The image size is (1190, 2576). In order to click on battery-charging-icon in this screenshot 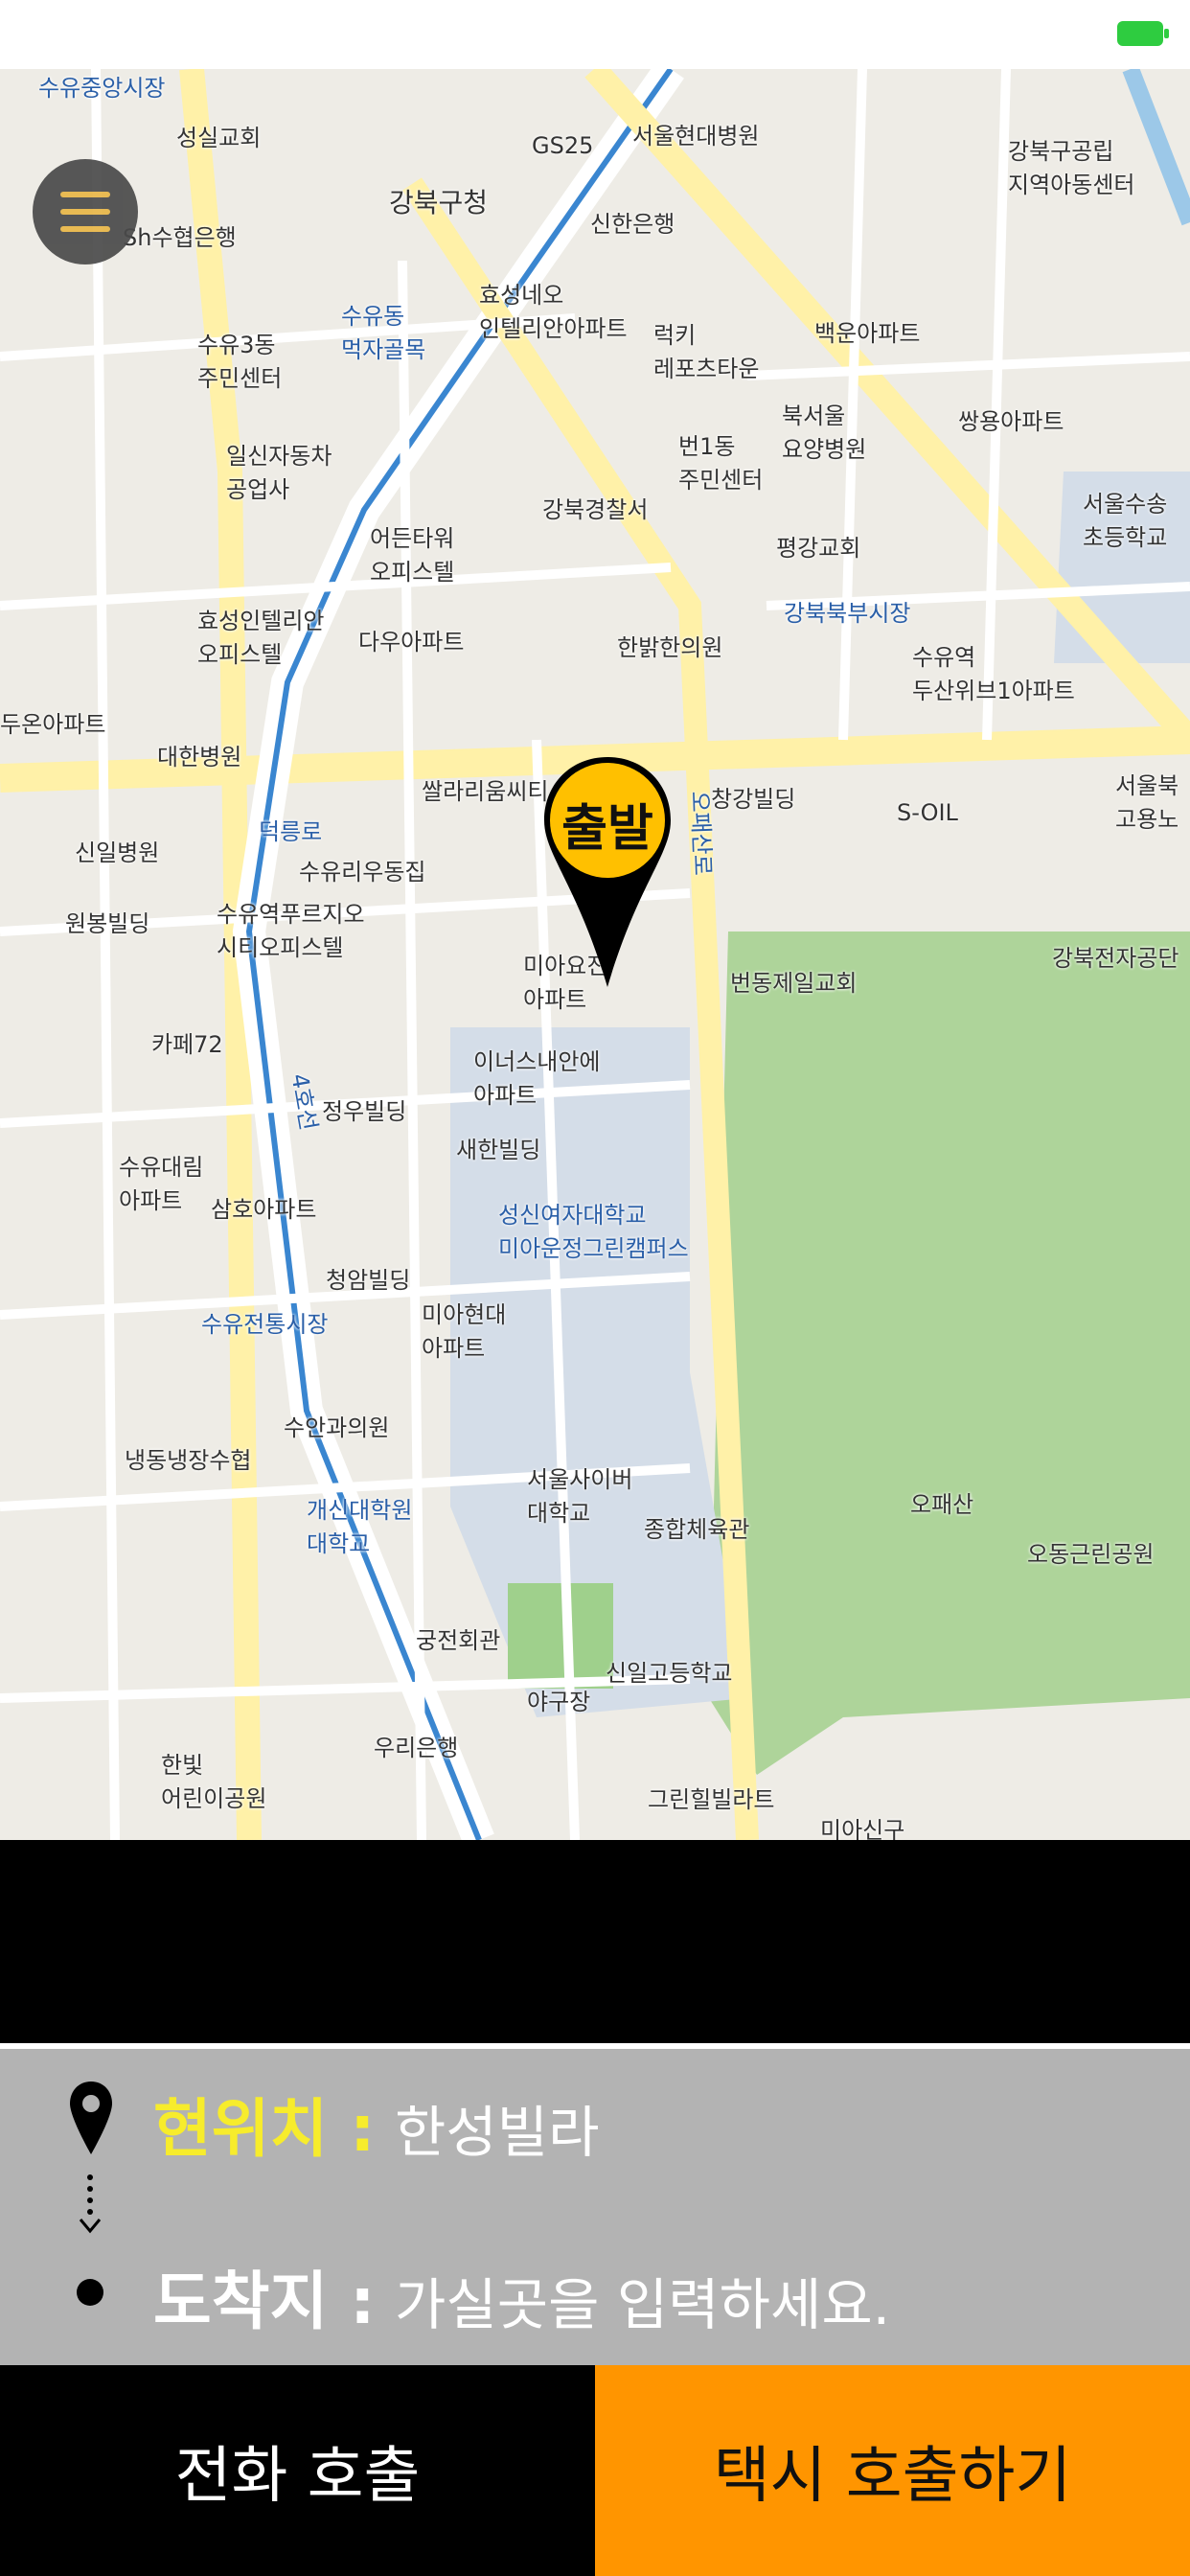, I will do `click(1143, 34)`.